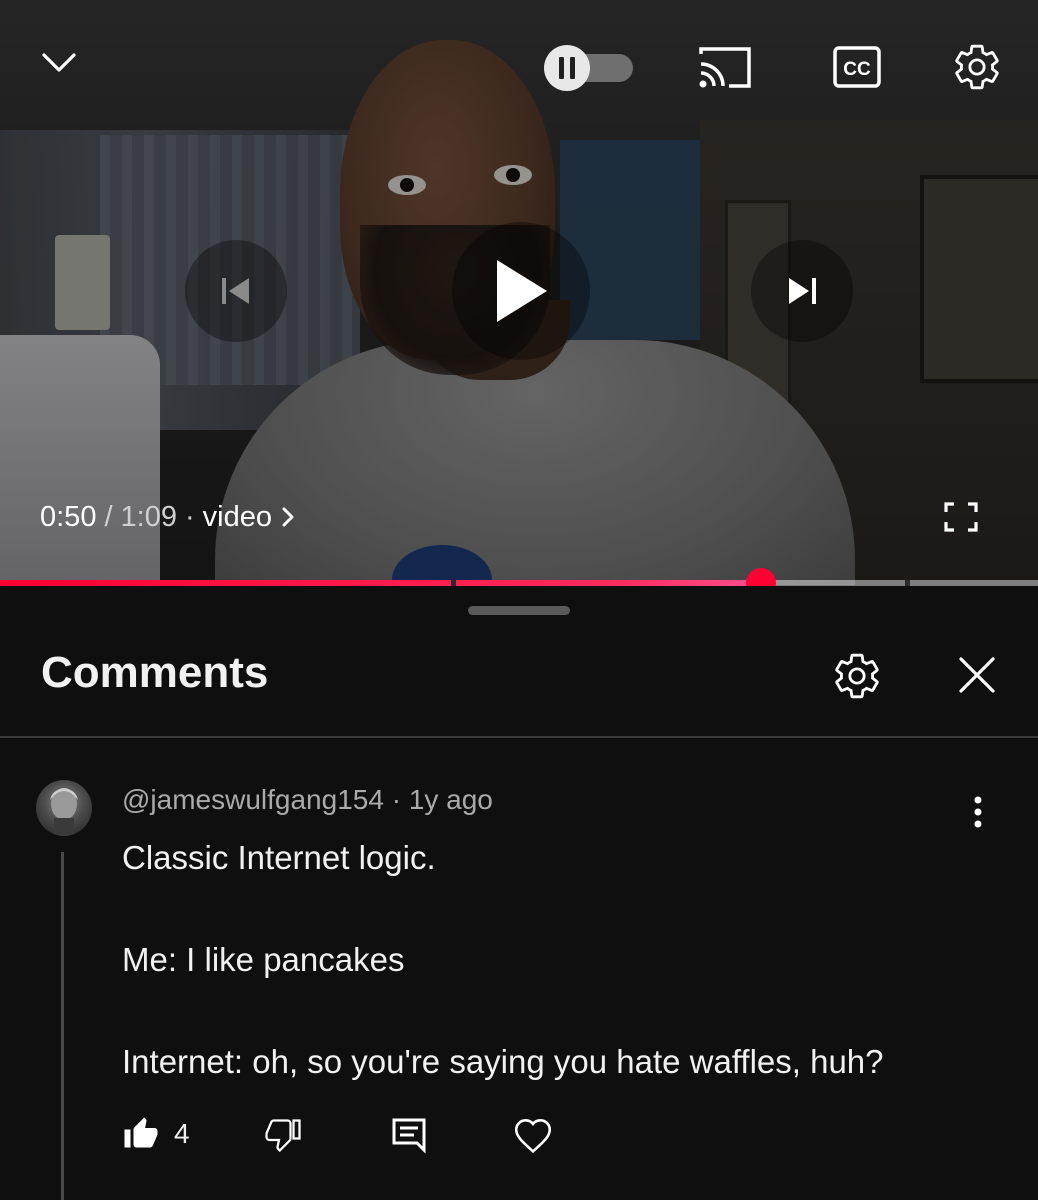 The width and height of the screenshot is (1038, 1200). Describe the element at coordinates (961, 517) in the screenshot. I see `fullscreen-icon` at that location.